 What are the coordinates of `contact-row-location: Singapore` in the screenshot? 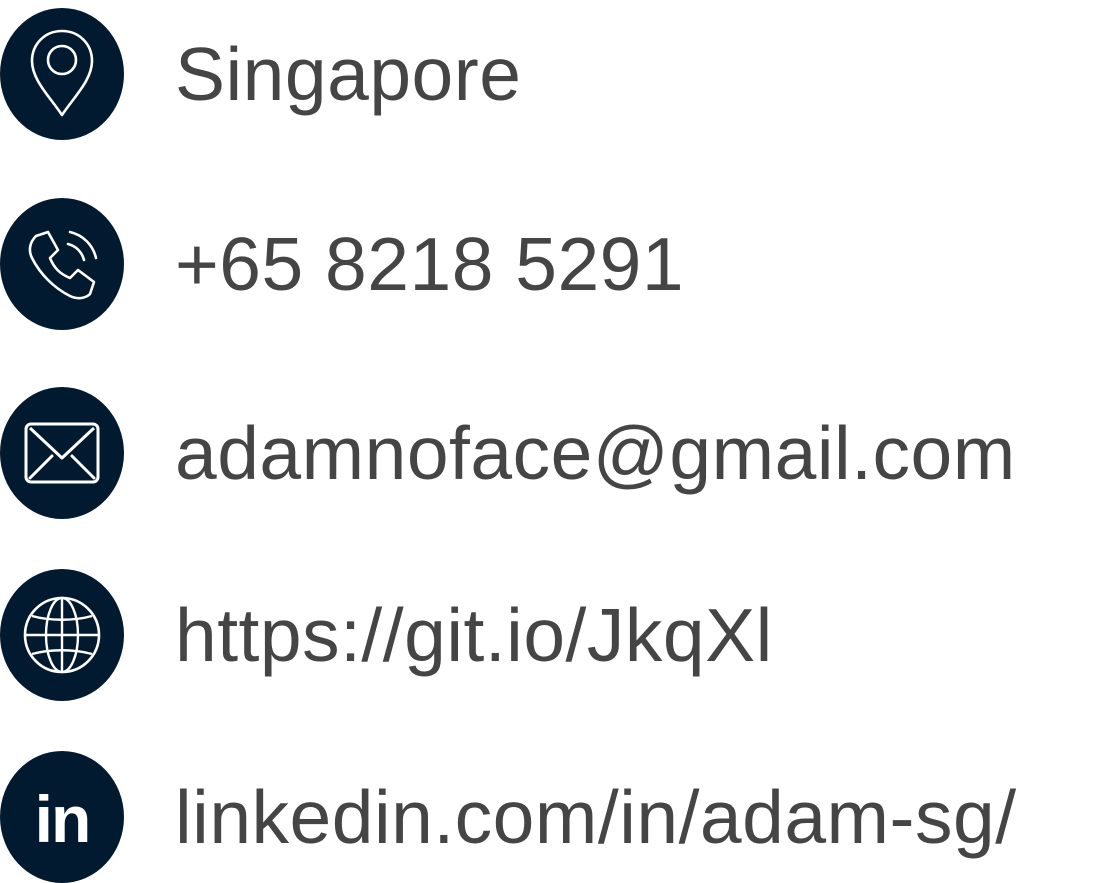 It's located at (548, 74).